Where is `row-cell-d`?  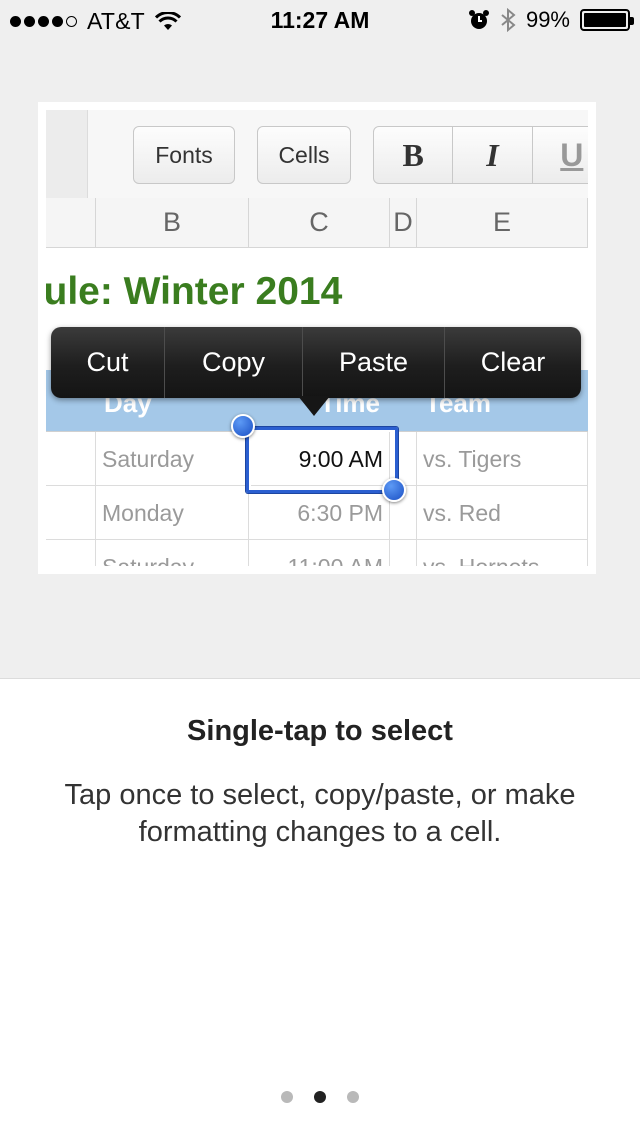 row-cell-d is located at coordinates (403, 553).